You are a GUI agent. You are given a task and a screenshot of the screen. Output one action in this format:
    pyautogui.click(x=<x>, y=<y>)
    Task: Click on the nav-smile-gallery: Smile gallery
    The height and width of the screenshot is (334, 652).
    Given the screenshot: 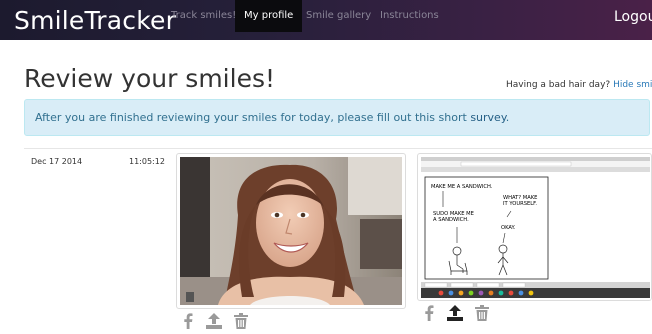 What is the action you would take?
    pyautogui.click(x=338, y=16)
    